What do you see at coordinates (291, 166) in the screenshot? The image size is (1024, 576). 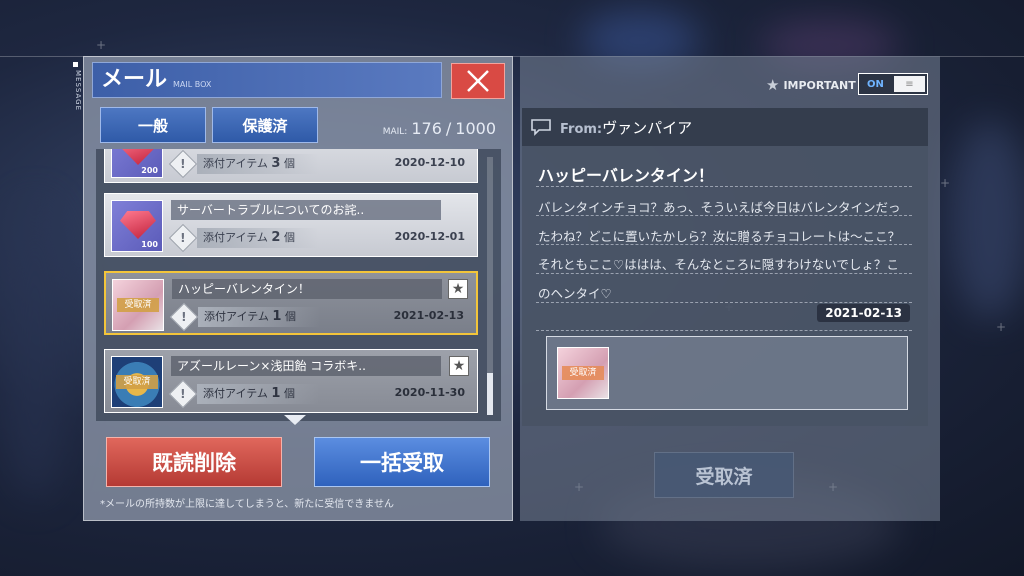 I see `list-item: 200 ! 添付アイテム 3 個 2020-12-10` at bounding box center [291, 166].